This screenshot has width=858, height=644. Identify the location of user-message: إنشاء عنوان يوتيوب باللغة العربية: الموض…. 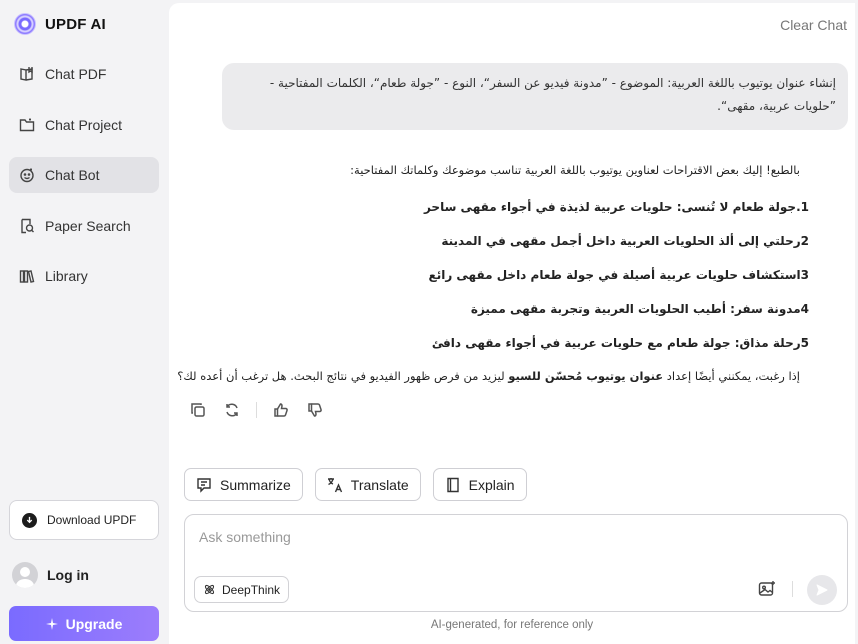
(535, 96).